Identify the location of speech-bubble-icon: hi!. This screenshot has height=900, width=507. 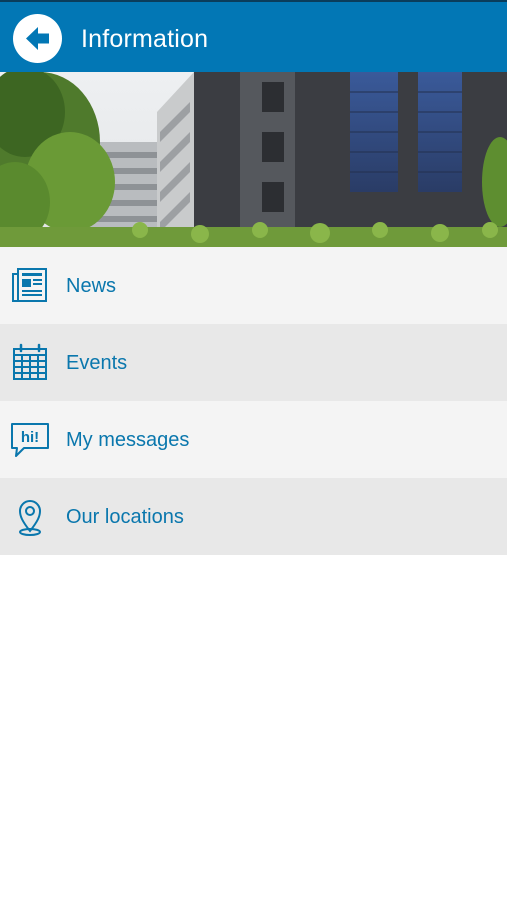
(30, 440).